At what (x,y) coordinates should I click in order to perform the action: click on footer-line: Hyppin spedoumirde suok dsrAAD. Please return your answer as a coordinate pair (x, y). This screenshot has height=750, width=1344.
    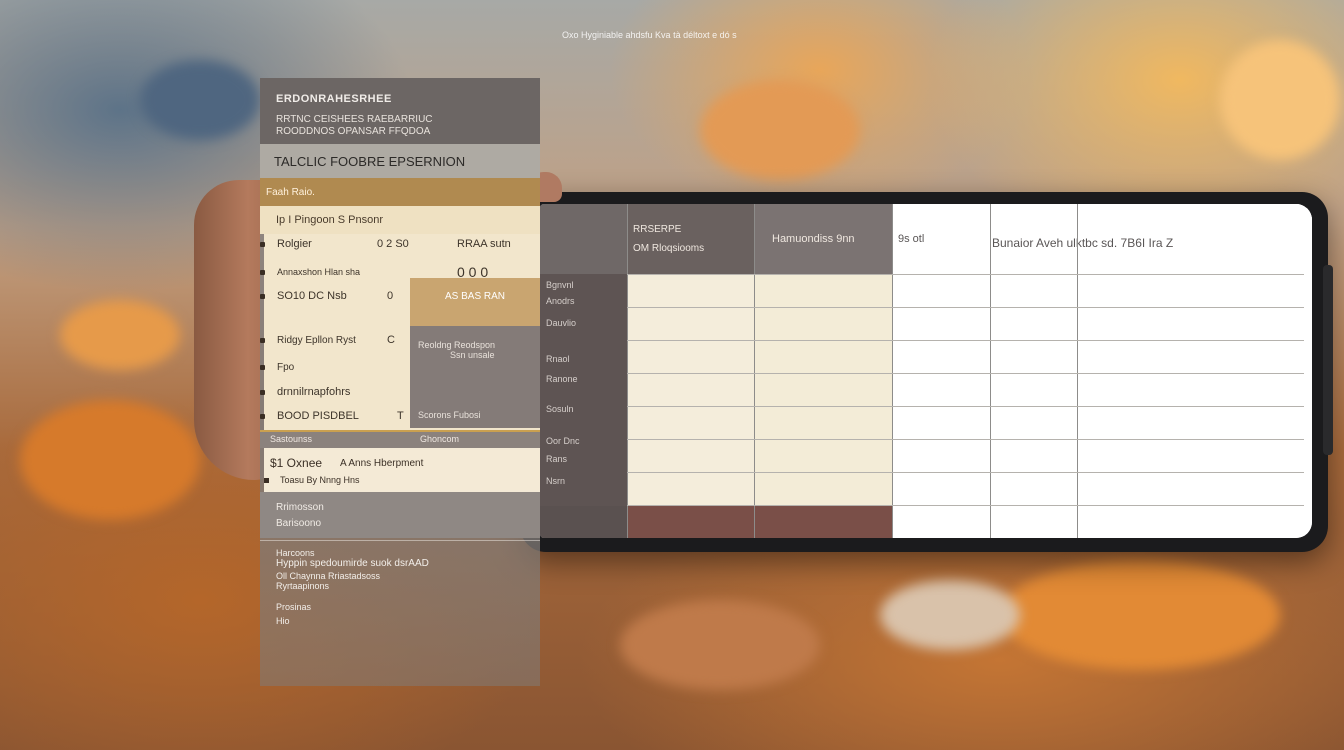
    Looking at the image, I should click on (352, 563).